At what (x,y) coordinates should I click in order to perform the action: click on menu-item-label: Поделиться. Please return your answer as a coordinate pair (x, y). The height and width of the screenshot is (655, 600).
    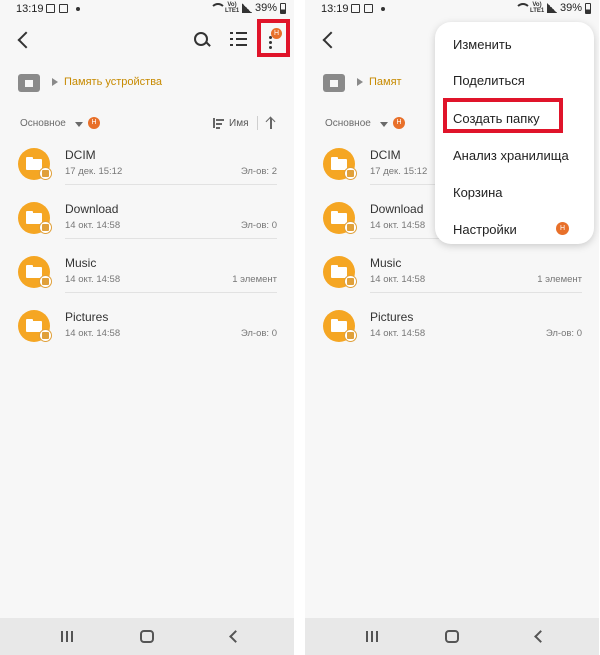
    Looking at the image, I should click on (489, 80).